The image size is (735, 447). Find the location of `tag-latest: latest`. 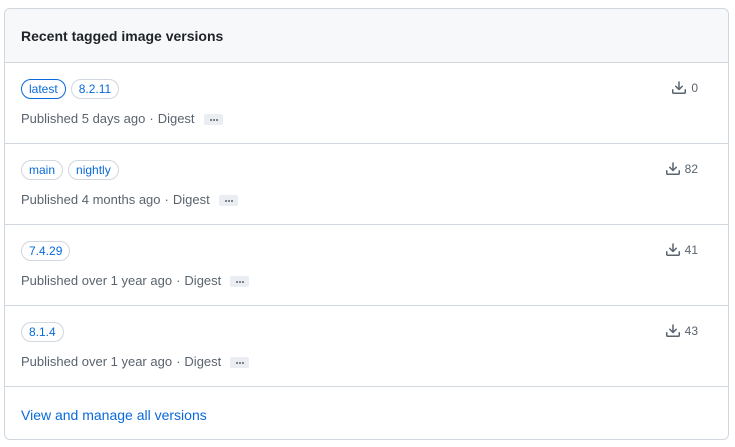

tag-latest: latest is located at coordinates (43, 89).